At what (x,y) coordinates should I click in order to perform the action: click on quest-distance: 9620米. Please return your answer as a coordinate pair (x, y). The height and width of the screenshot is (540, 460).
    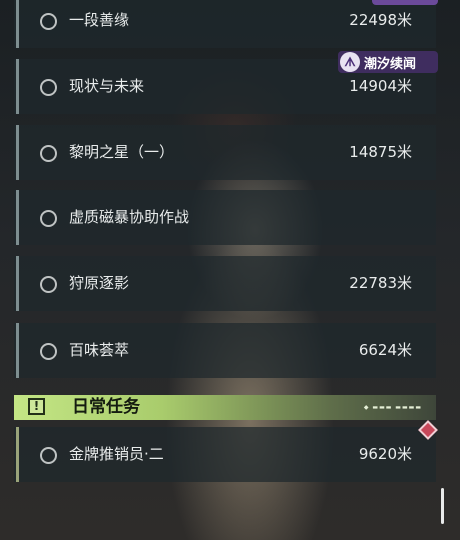
    Looking at the image, I should click on (385, 454).